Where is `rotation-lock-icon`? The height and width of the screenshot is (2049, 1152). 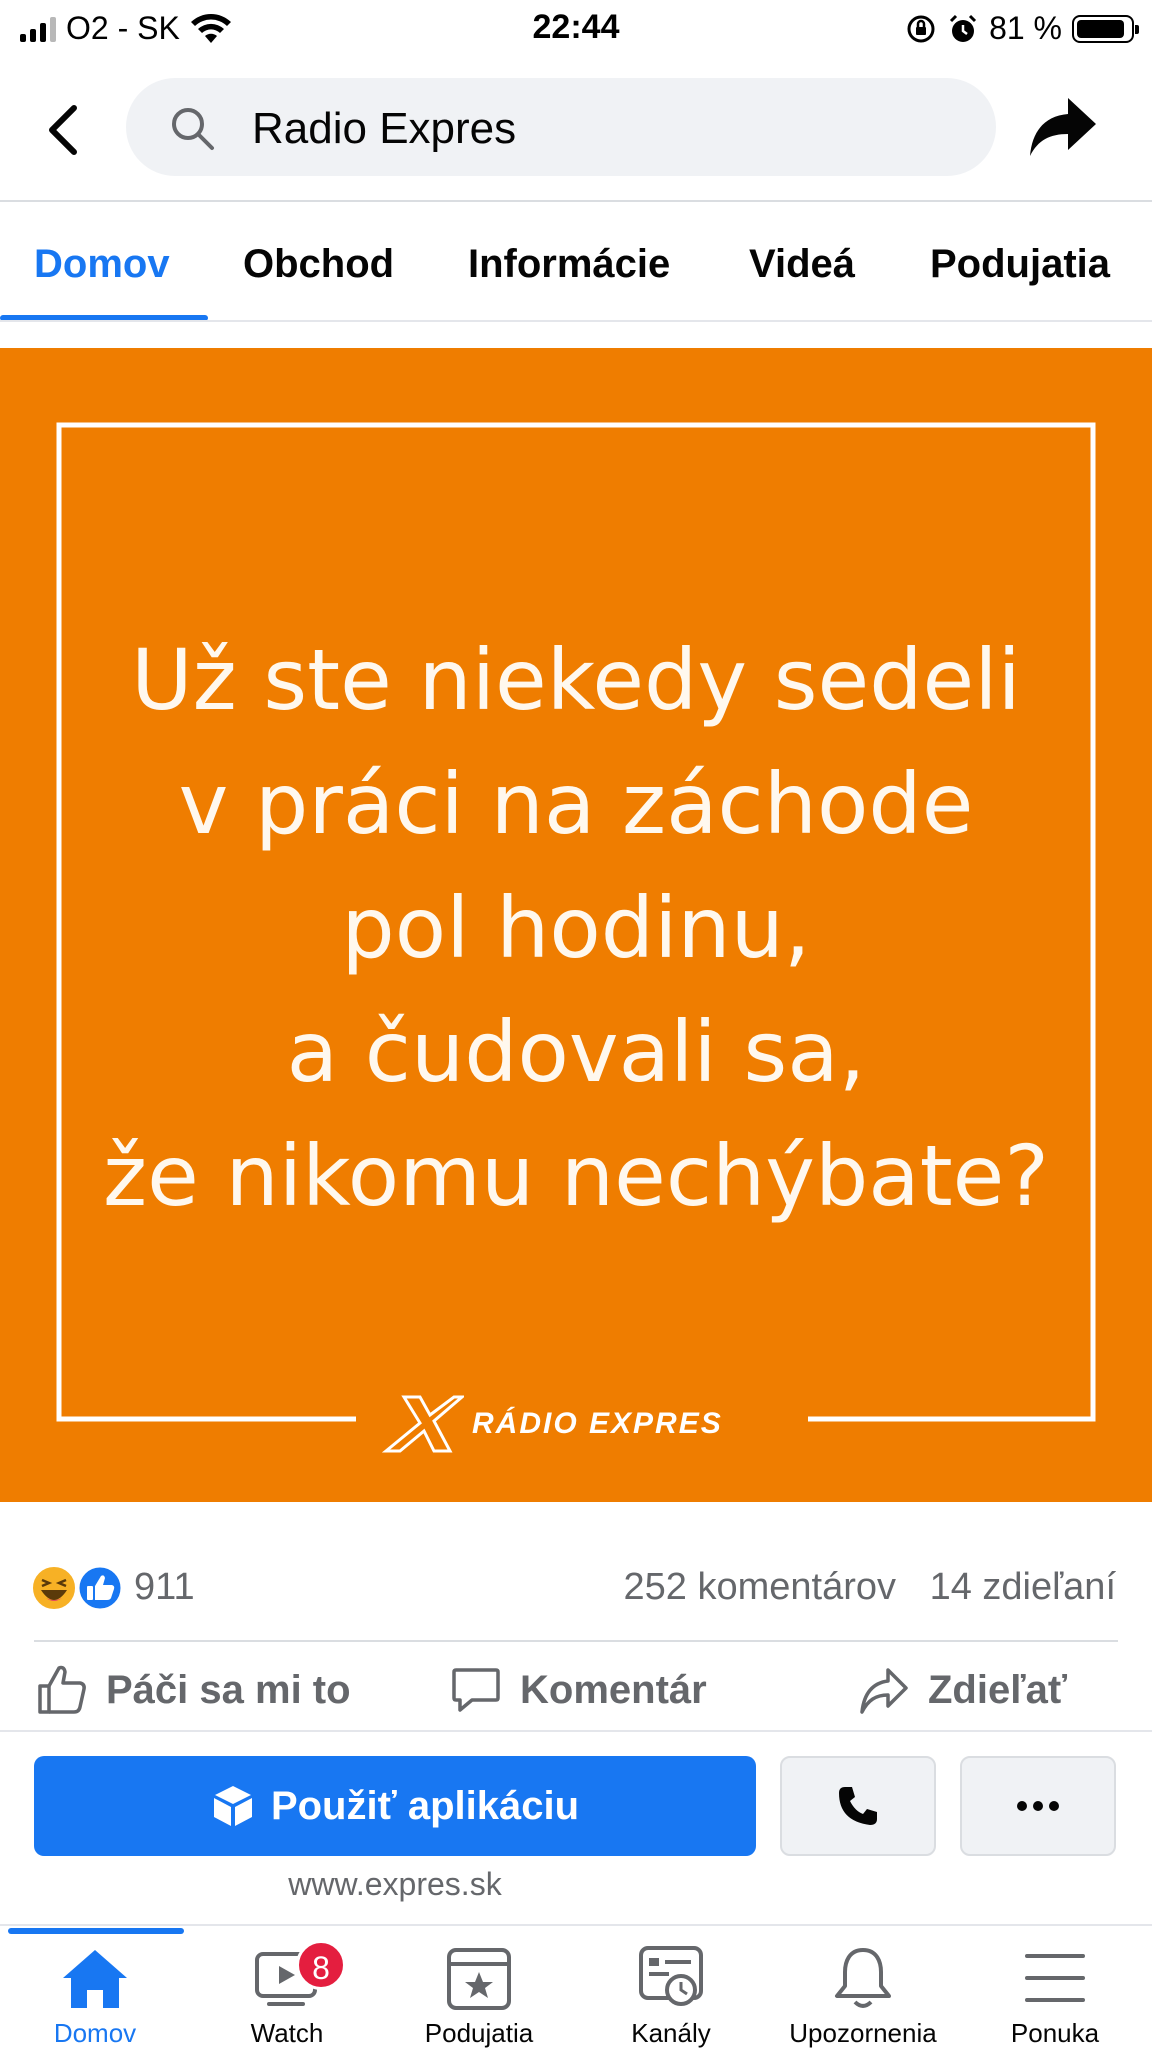 rotation-lock-icon is located at coordinates (921, 28).